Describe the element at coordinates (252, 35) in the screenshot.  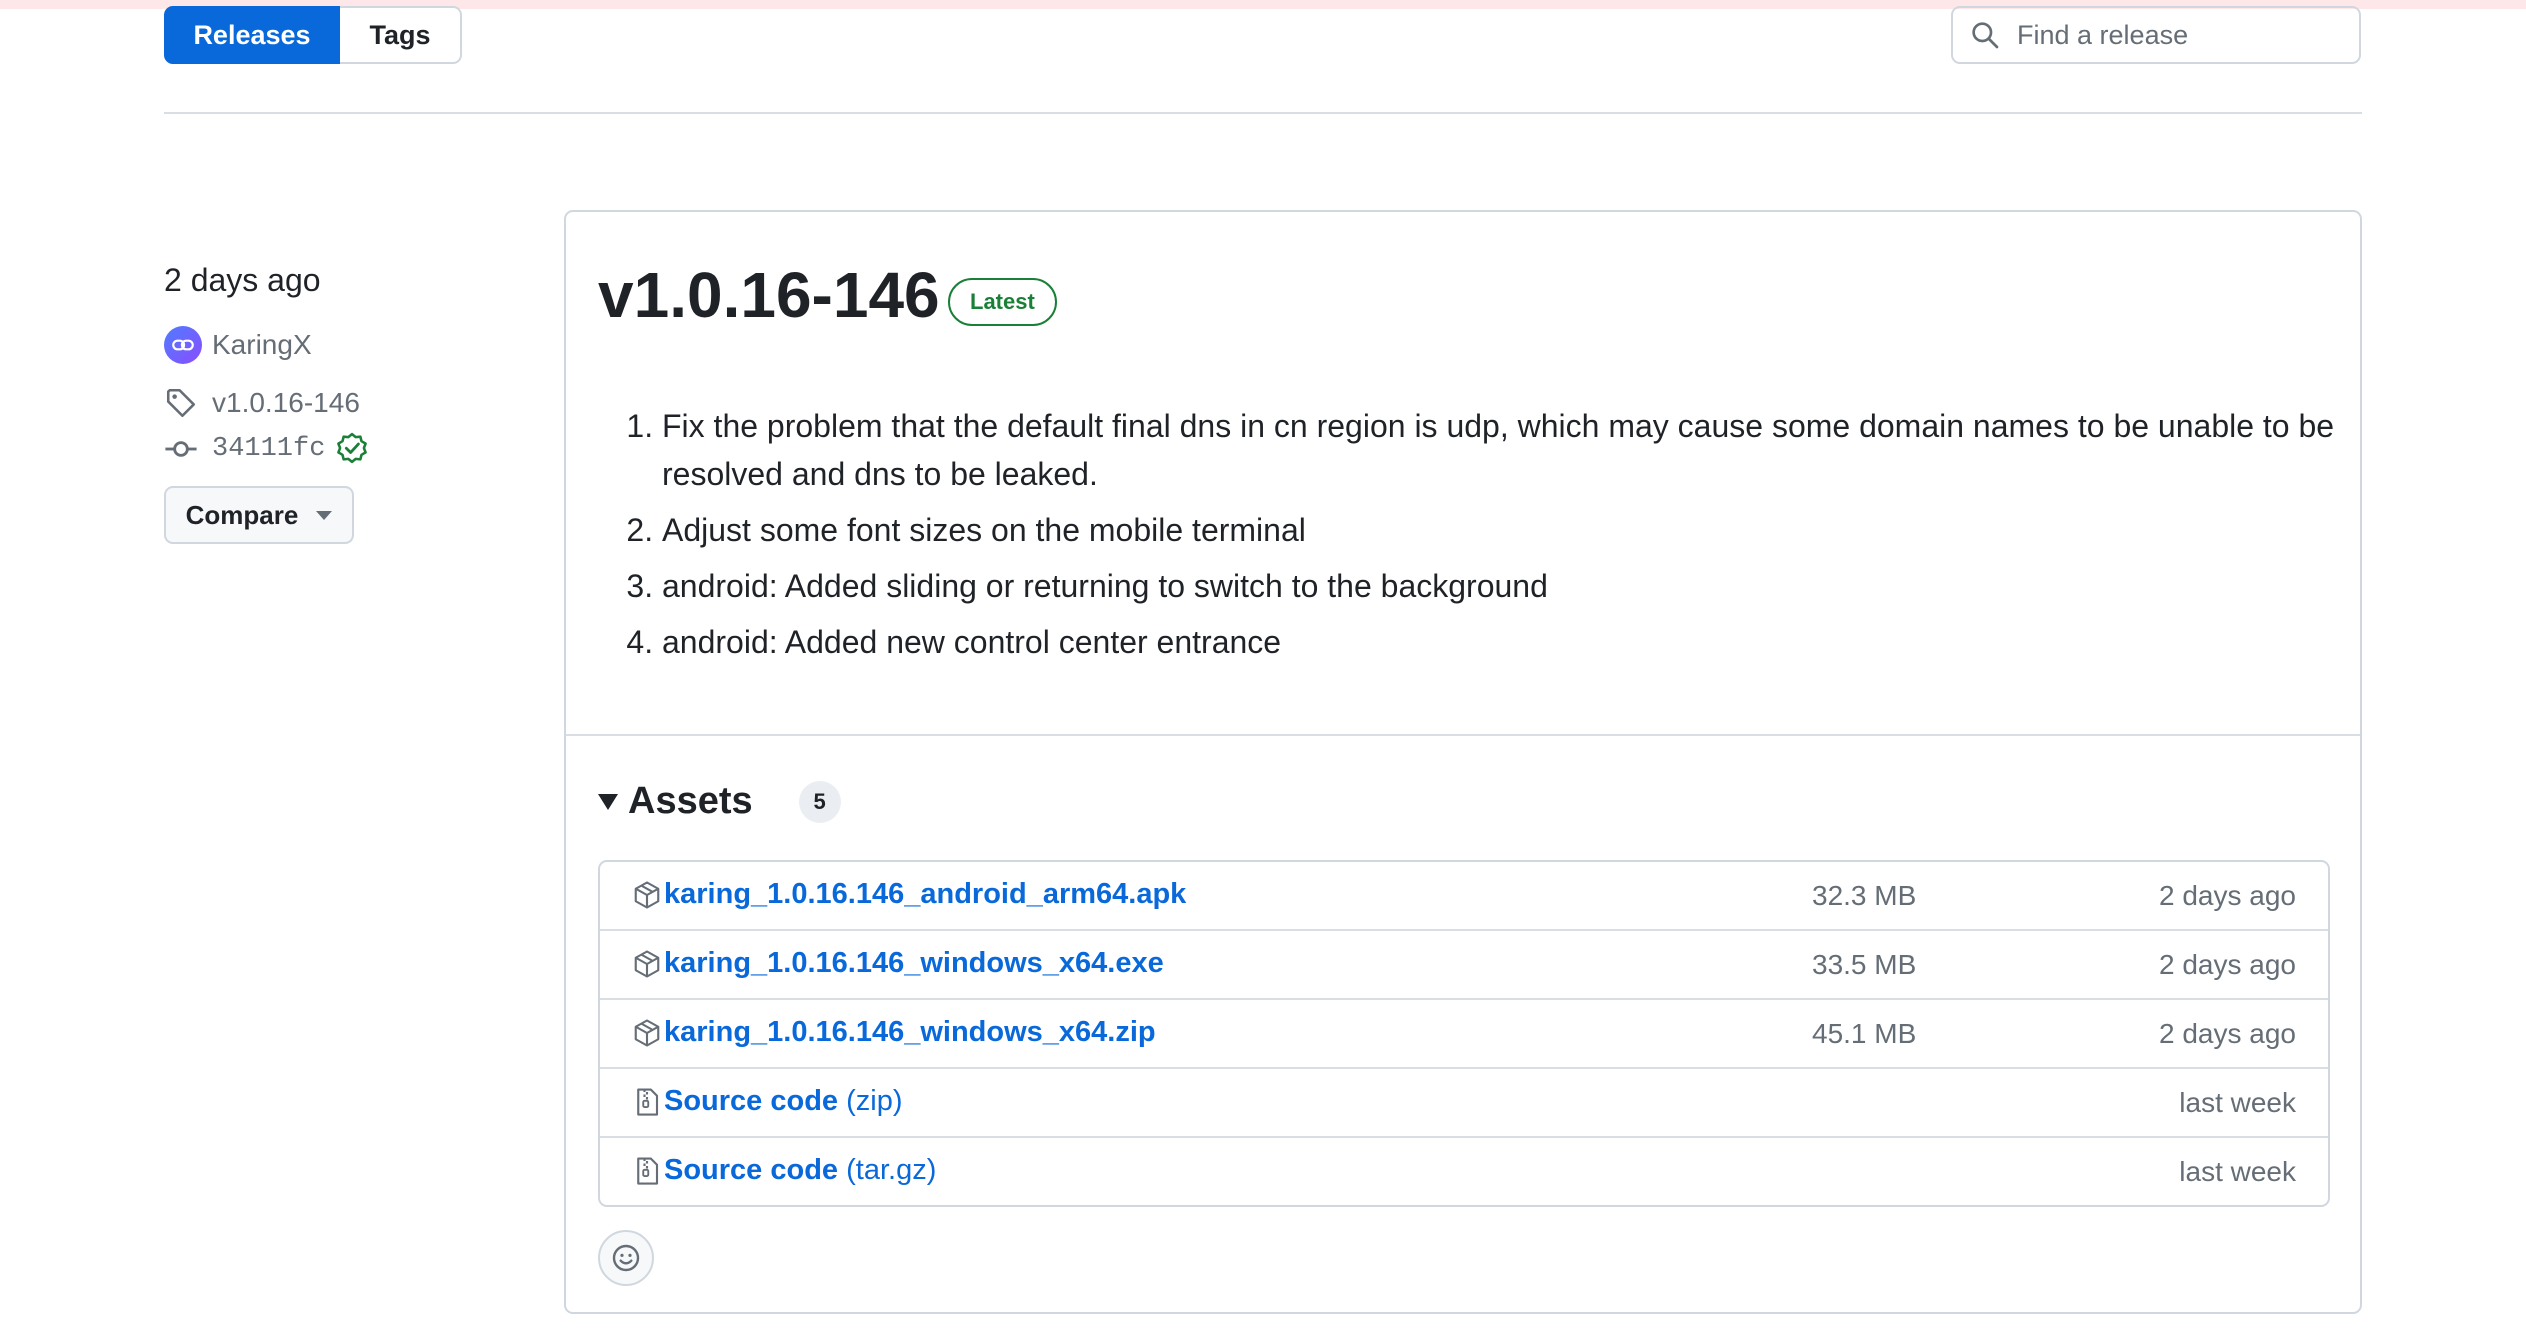
I see `tab-releases: Releases` at that location.